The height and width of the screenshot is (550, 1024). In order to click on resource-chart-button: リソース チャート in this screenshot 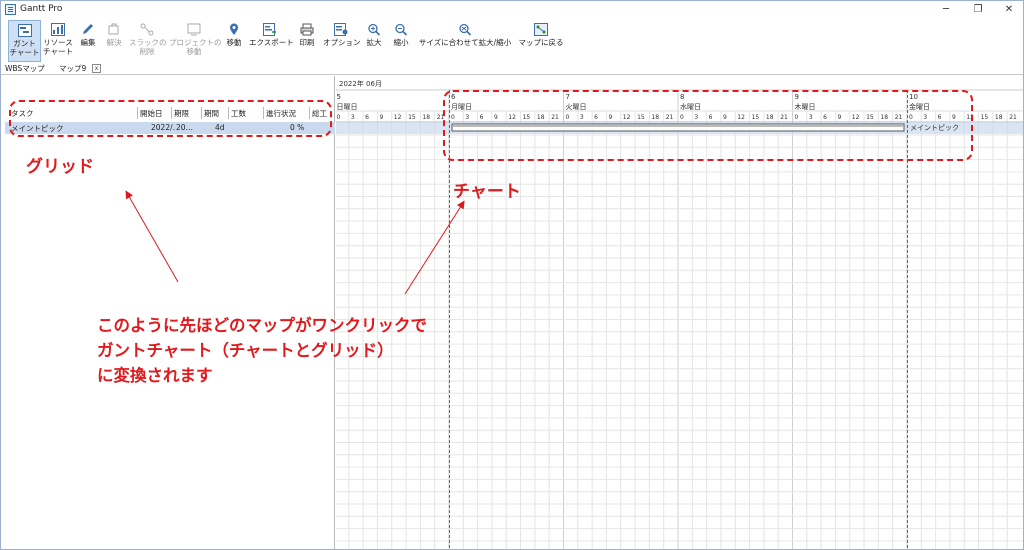, I will do `click(58, 41)`.